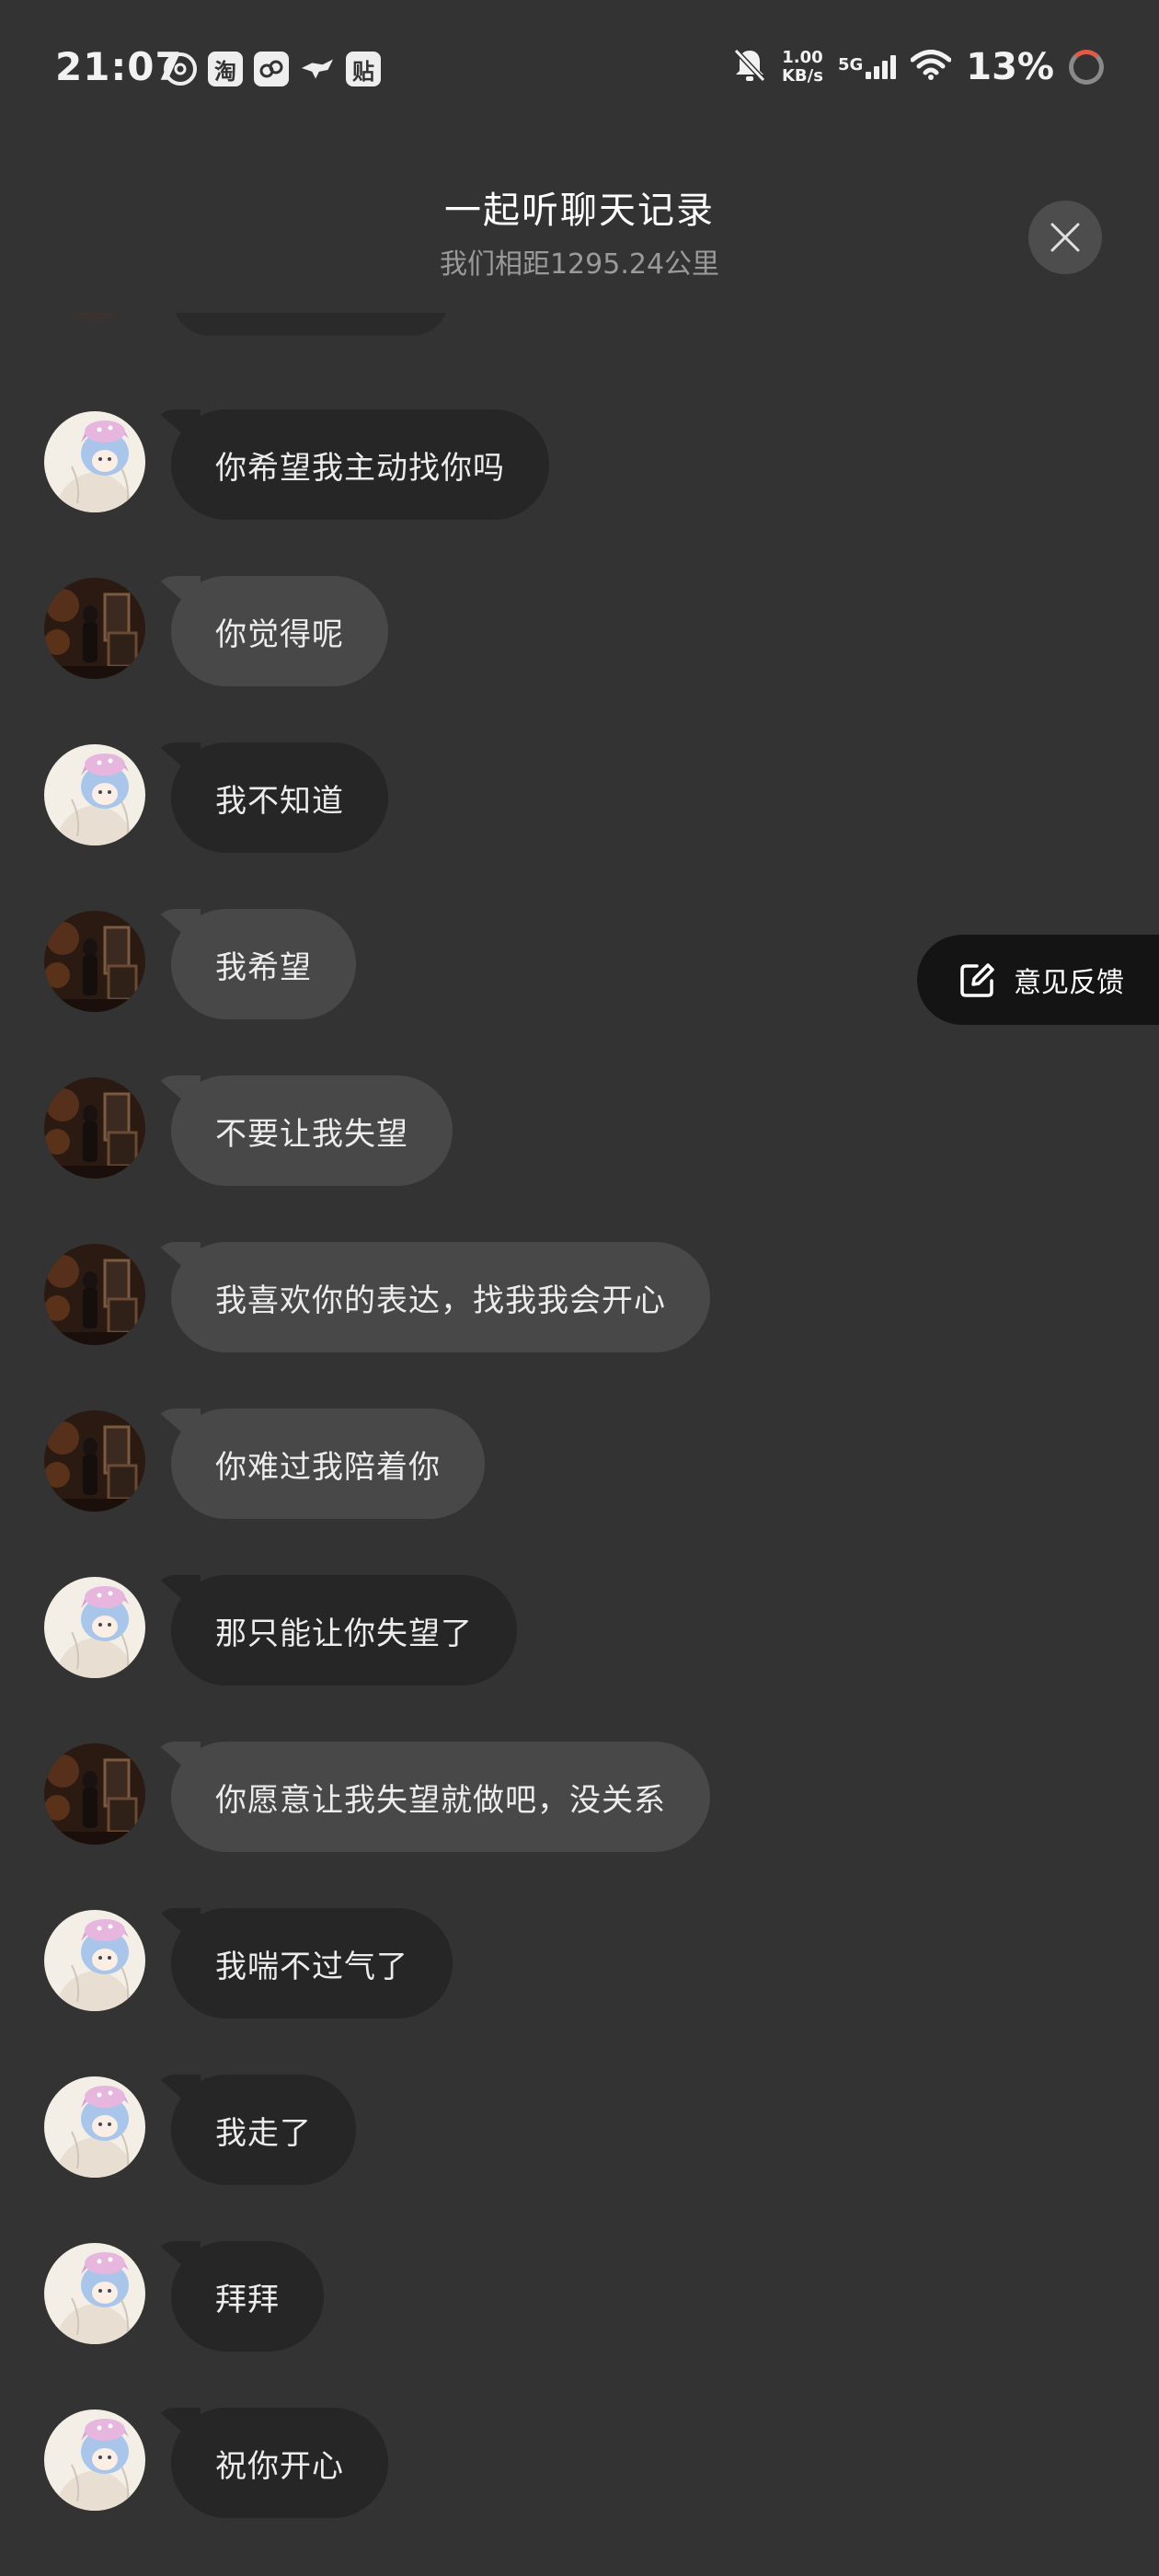 Image resolution: width=1159 pixels, height=2576 pixels. What do you see at coordinates (1010, 67) in the screenshot?
I see `battery-percent: 13%` at bounding box center [1010, 67].